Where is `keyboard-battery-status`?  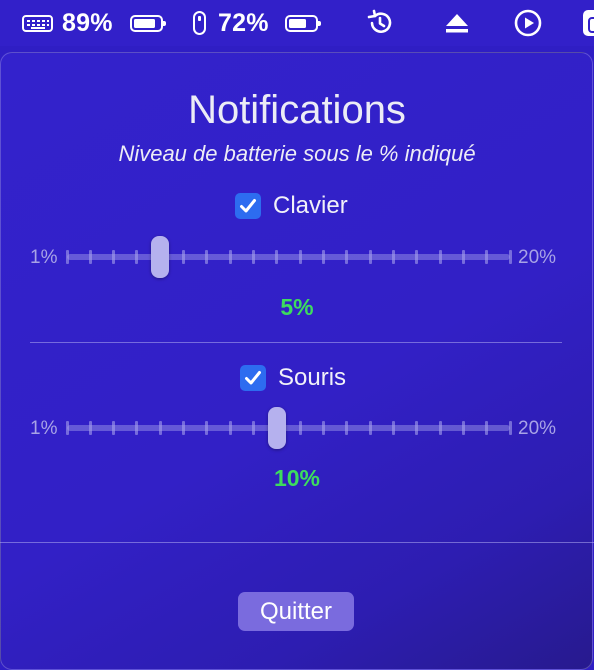
keyboard-battery-status is located at coordinates (37, 23).